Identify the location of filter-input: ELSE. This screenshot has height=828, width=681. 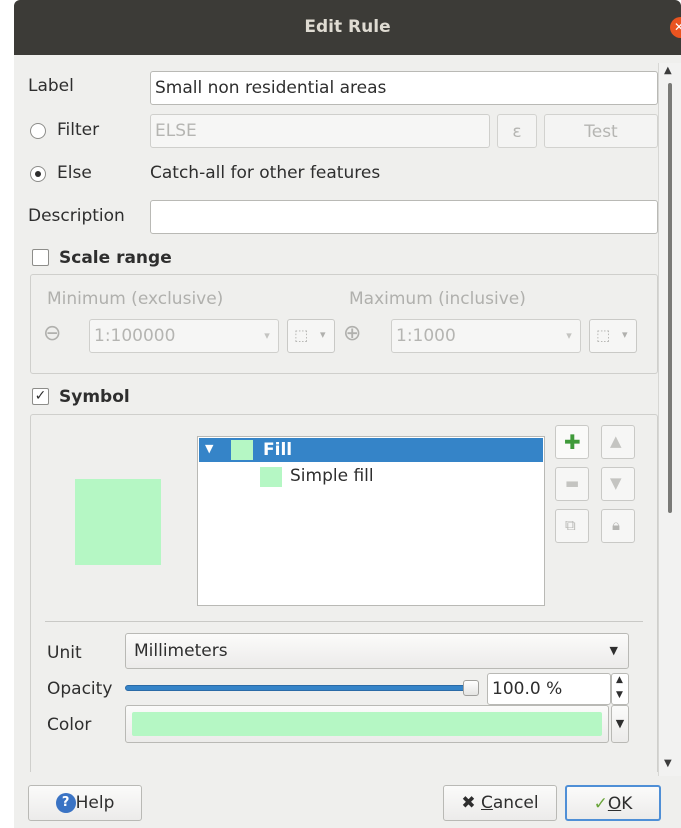
(320, 131).